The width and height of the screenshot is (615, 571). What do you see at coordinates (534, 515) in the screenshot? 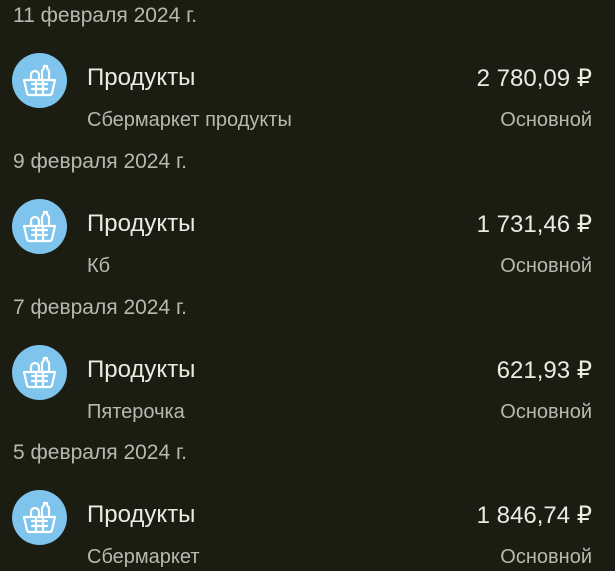
I see `transaction-amount: 1 846,74 ₽` at bounding box center [534, 515].